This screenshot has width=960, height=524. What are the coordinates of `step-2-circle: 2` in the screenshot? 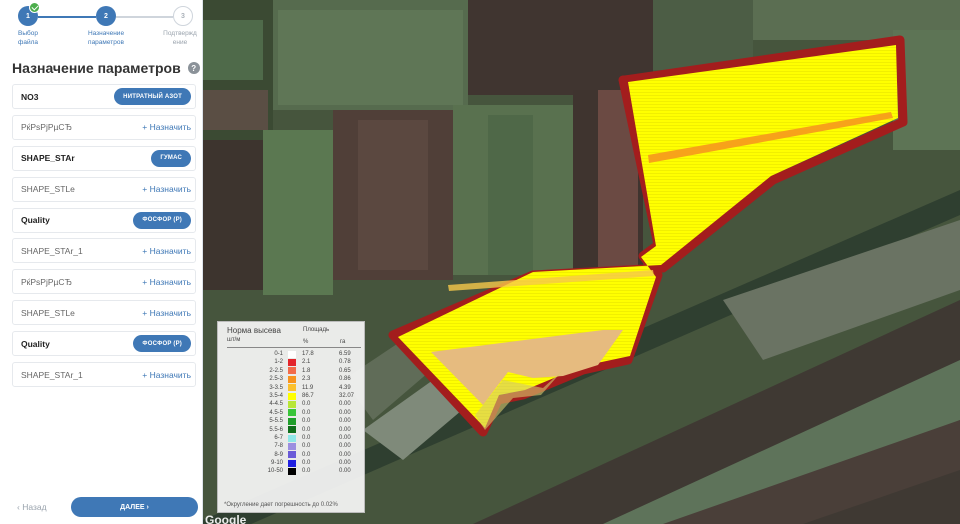 It's located at (106, 16).